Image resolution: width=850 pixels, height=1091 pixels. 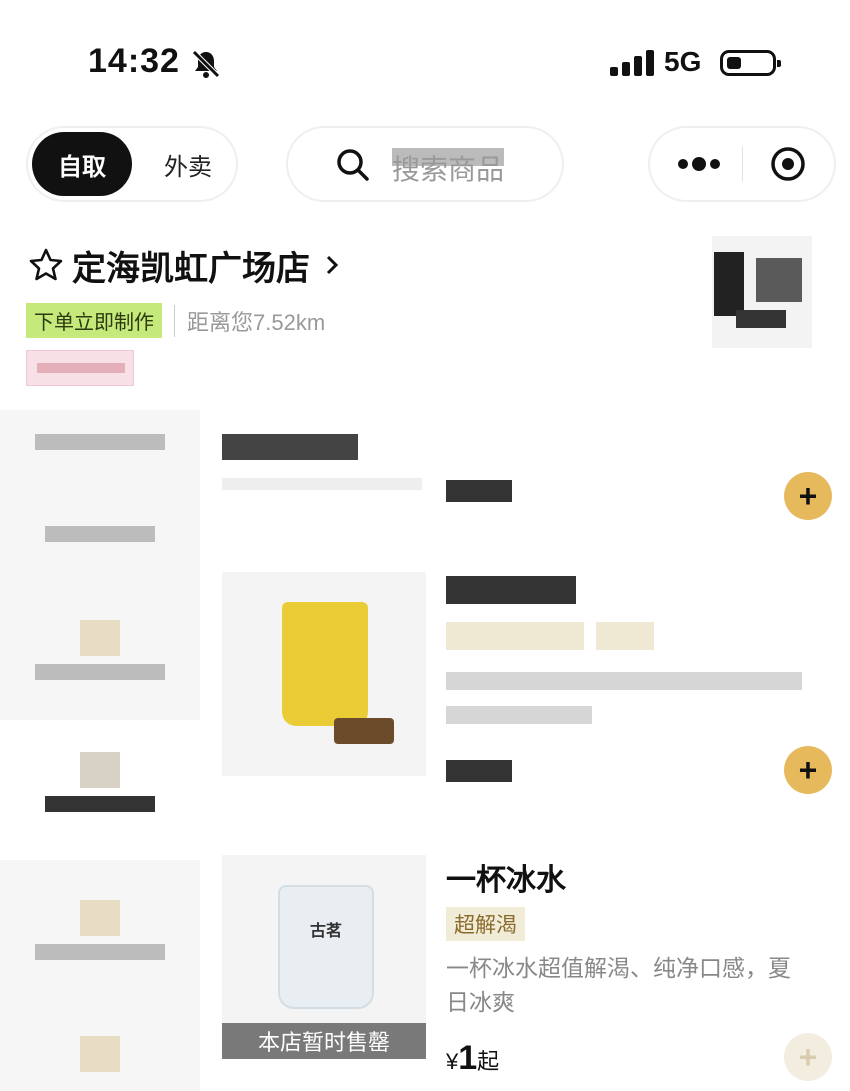 I want to click on status-bar: 14:32 5G, so click(x=425, y=60).